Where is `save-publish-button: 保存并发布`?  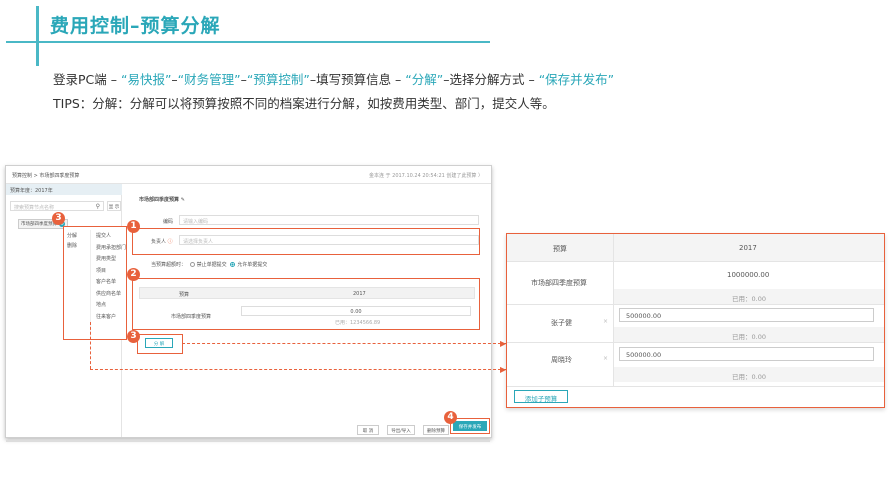
save-publish-button: 保存并发布 is located at coordinates (470, 426).